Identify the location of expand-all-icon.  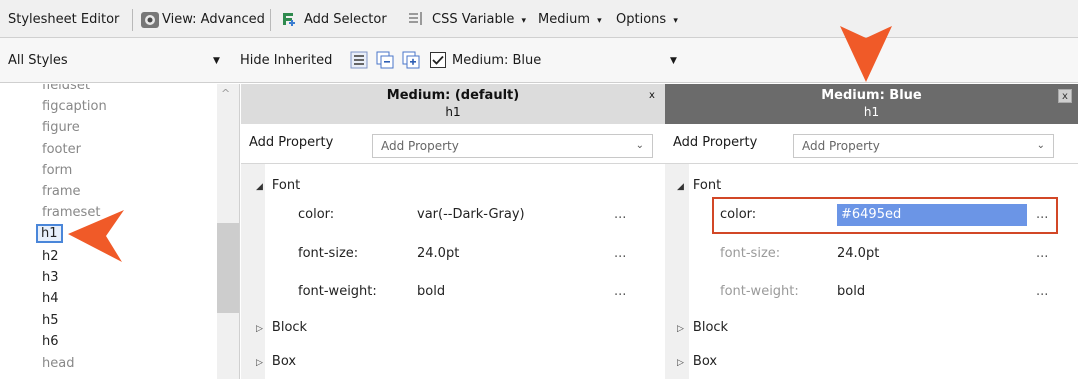
(411, 60).